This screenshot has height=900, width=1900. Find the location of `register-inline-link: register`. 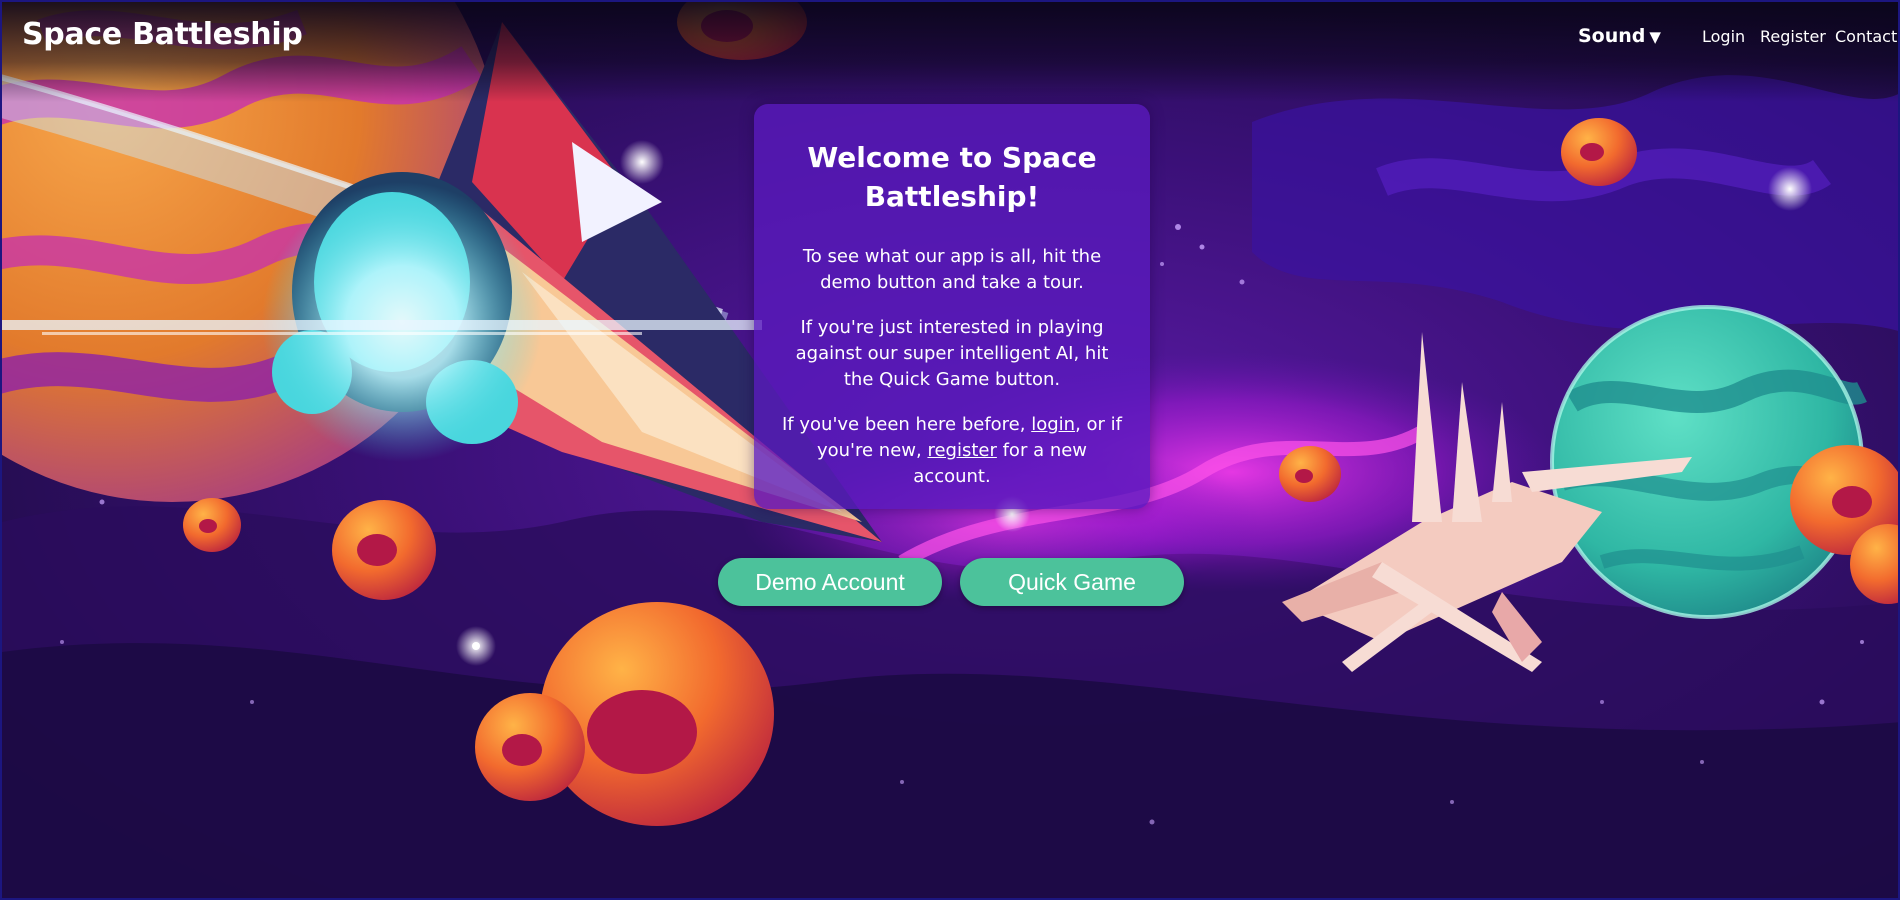

register-inline-link: register is located at coordinates (961, 450).